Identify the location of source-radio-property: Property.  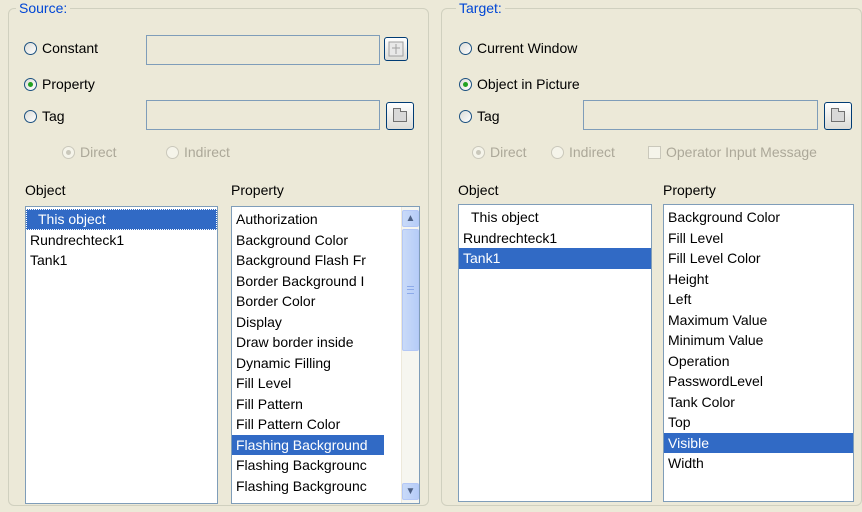
(59, 84).